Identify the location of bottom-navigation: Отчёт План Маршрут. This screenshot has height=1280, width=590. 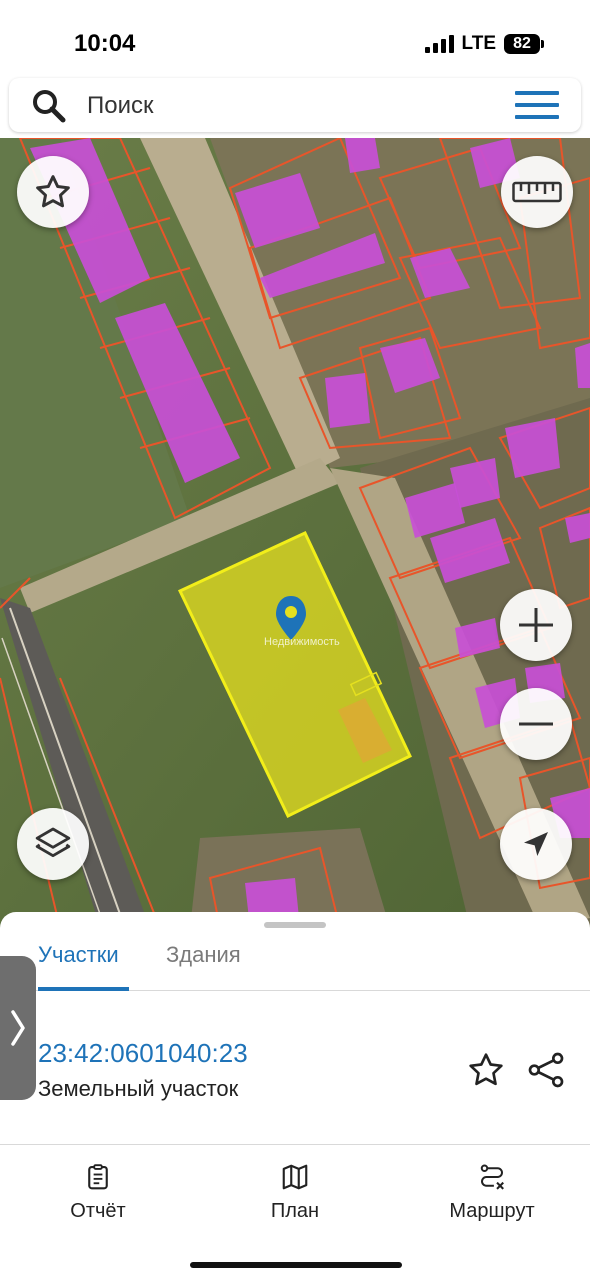
(295, 1214).